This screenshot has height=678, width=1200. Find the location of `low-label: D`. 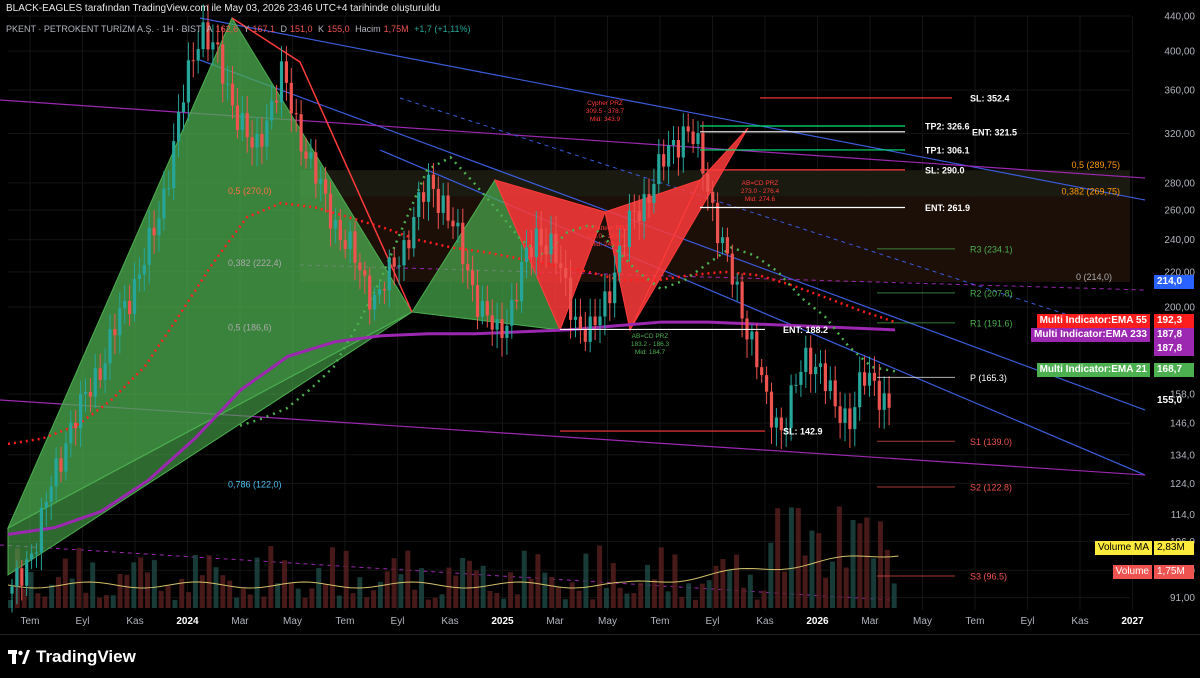

low-label: D is located at coordinates (284, 29).